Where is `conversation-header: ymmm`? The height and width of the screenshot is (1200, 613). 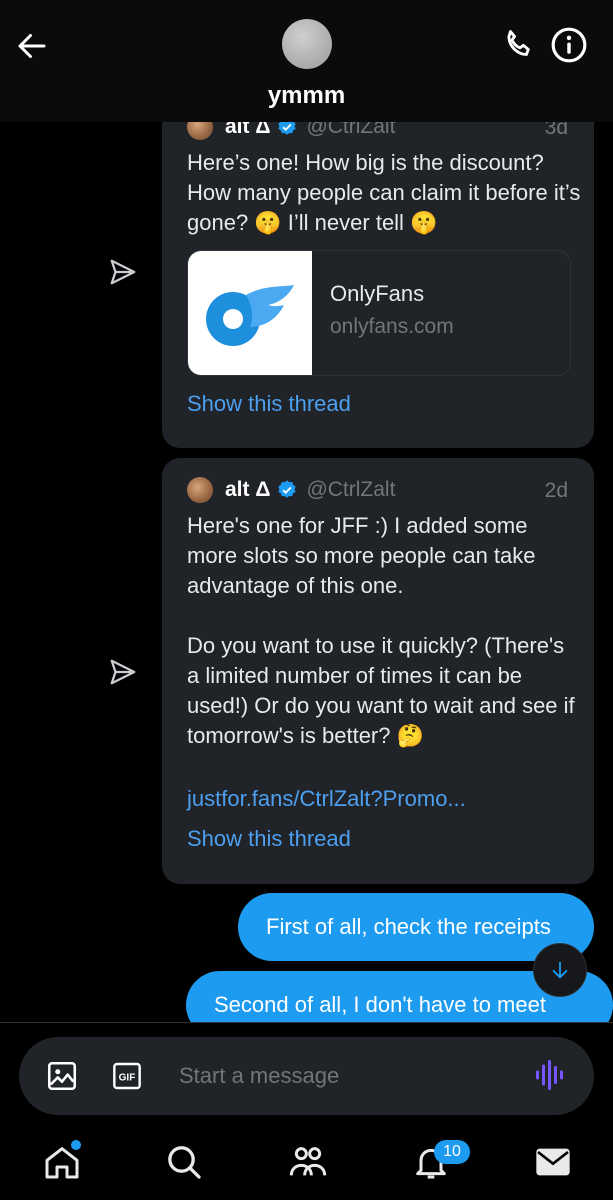
conversation-header: ymmm is located at coordinates (306, 61).